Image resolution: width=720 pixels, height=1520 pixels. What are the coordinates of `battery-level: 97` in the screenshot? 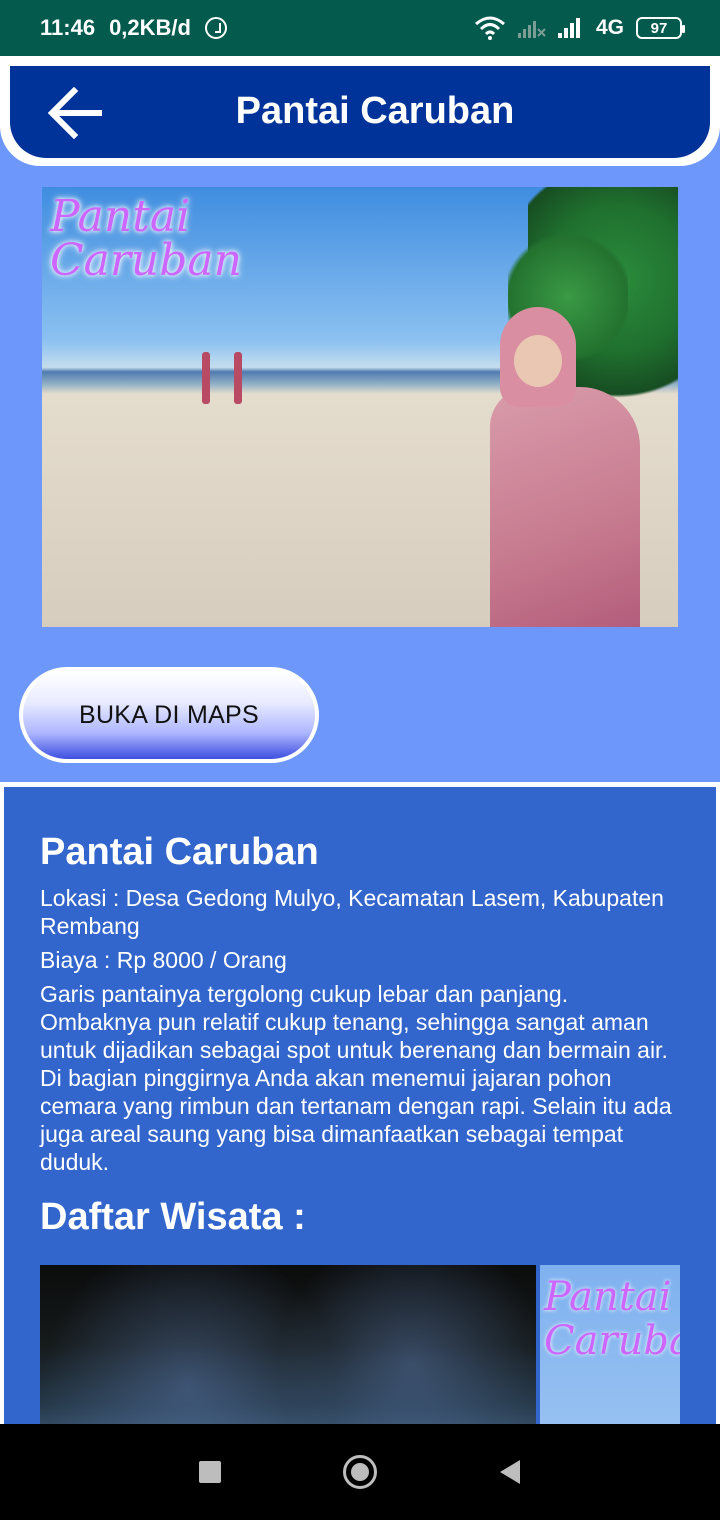 It's located at (659, 28).